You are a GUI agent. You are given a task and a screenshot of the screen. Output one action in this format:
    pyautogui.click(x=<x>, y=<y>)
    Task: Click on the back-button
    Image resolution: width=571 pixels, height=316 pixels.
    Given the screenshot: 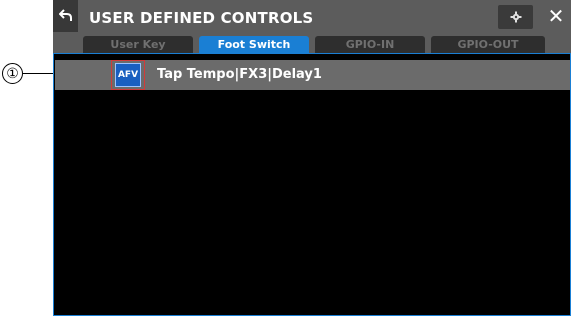 What is the action you would take?
    pyautogui.click(x=65, y=16)
    